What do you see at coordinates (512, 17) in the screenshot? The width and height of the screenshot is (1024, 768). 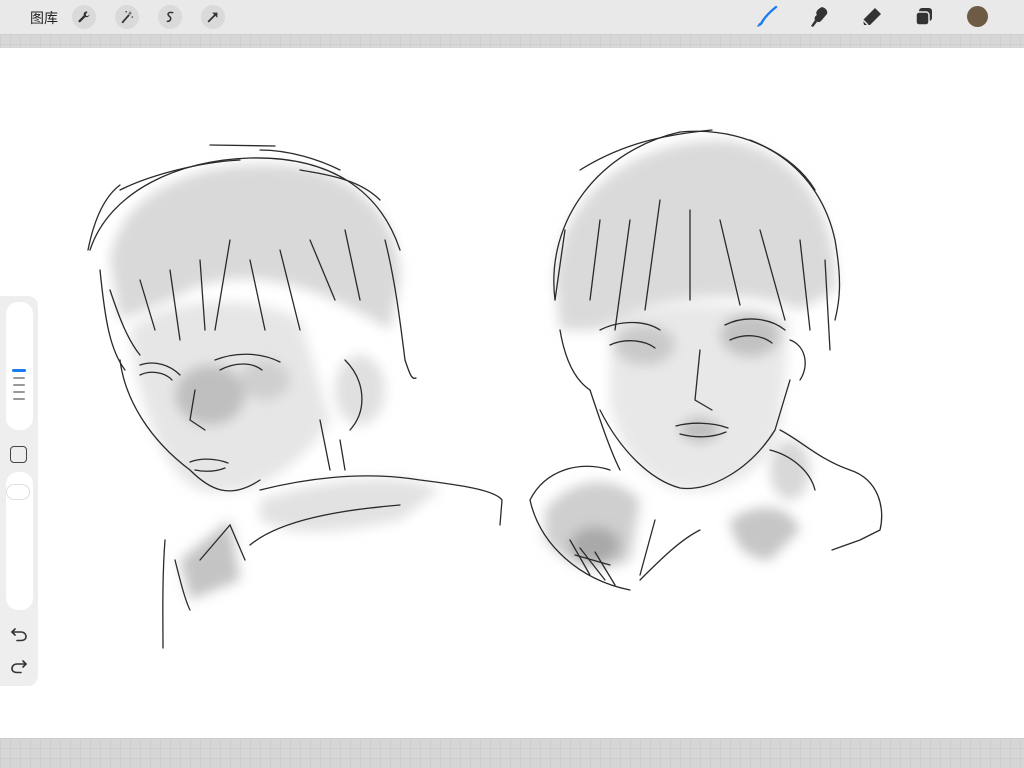 I see `top-toolbar: 图库` at bounding box center [512, 17].